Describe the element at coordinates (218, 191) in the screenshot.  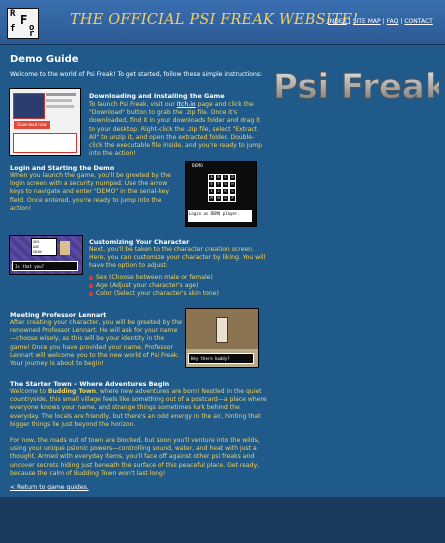
I see `keypad-key: J` at that location.